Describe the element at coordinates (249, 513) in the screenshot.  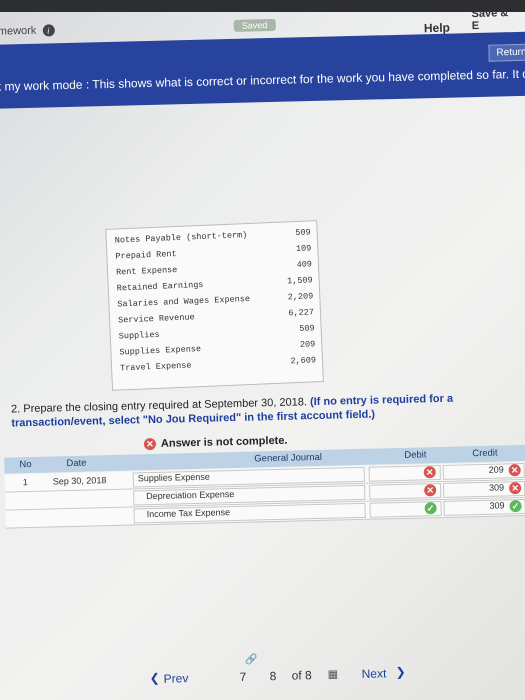
I see `account-select: Income Tax Expense` at that location.